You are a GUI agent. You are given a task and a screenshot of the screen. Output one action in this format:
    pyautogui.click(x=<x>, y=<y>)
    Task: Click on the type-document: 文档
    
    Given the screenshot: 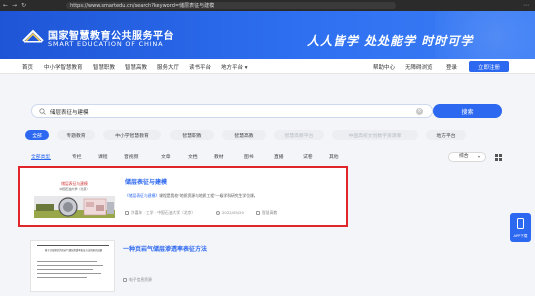 What is the action you would take?
    pyautogui.click(x=193, y=156)
    